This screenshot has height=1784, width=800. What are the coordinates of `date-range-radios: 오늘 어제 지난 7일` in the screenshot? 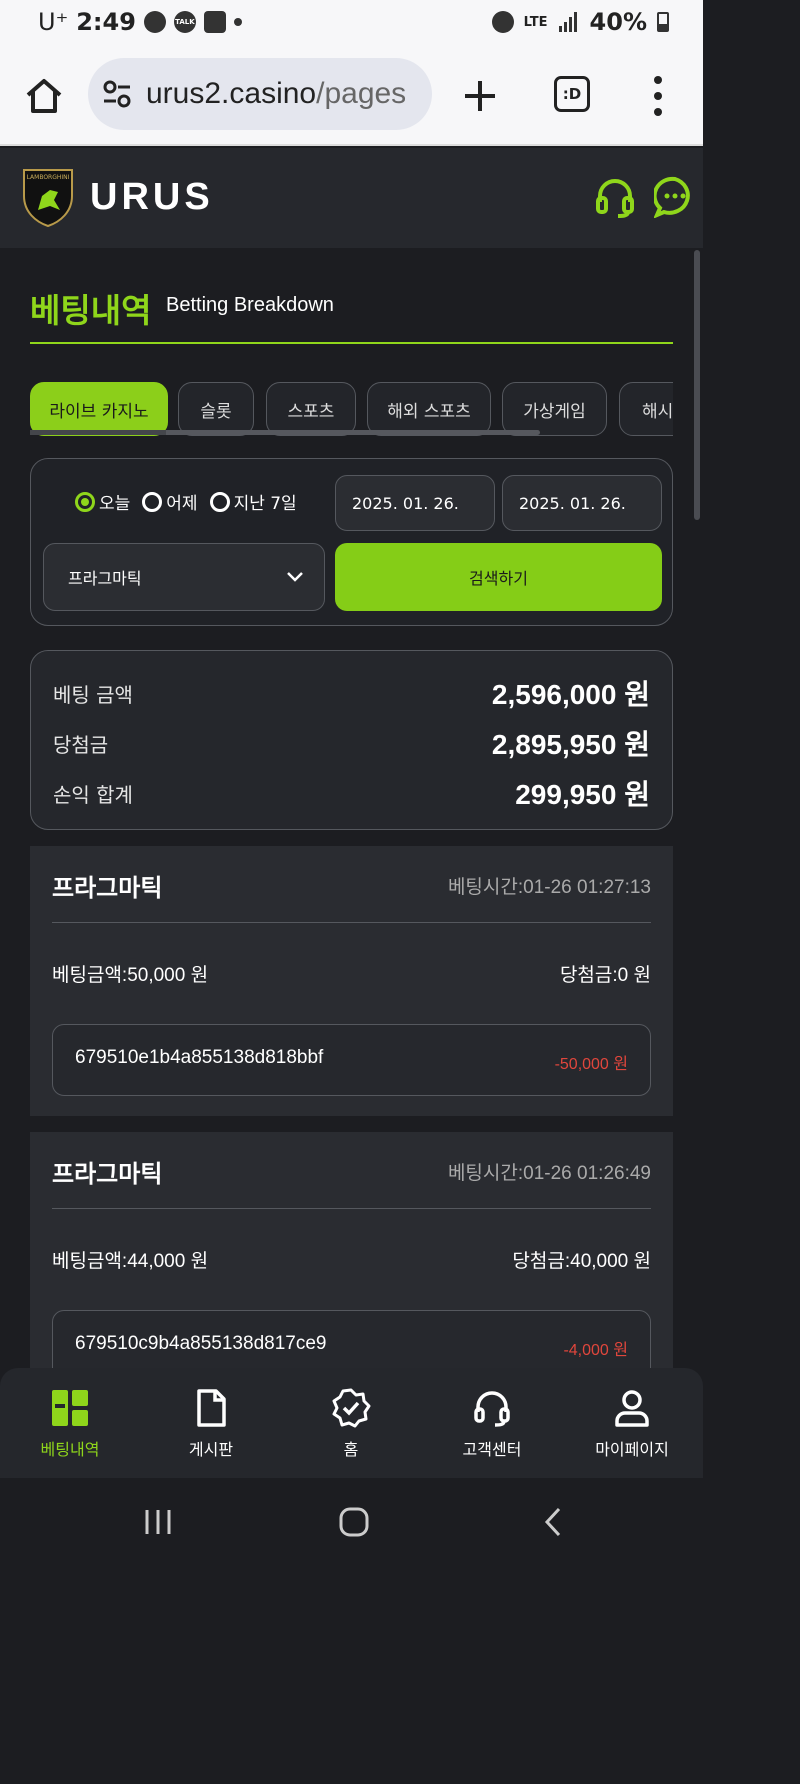 It's located at (186, 501).